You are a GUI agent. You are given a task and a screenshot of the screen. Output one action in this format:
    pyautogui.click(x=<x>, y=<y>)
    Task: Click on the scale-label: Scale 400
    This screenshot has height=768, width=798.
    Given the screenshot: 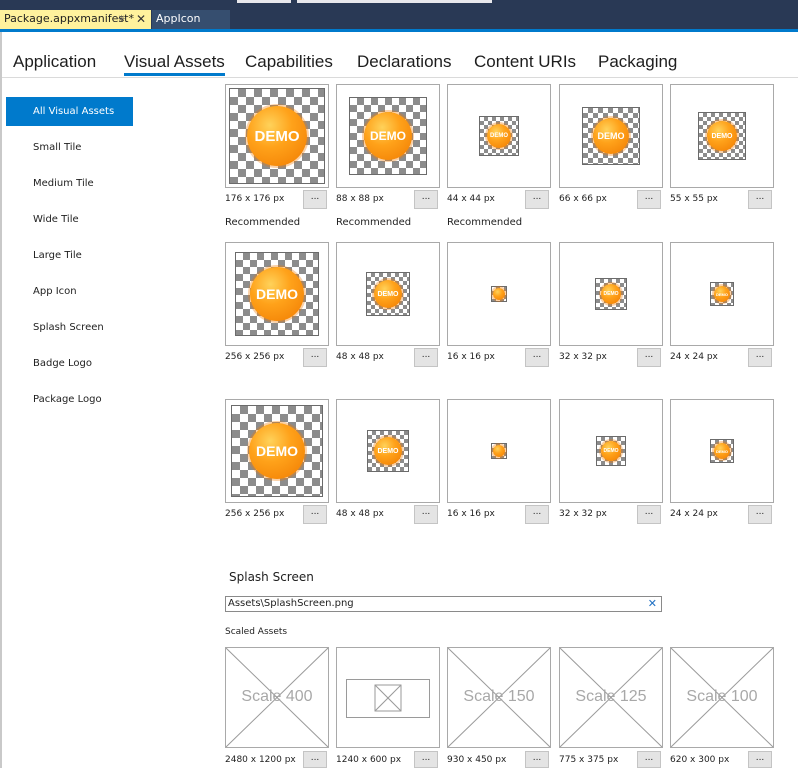 What is the action you would take?
    pyautogui.click(x=277, y=696)
    